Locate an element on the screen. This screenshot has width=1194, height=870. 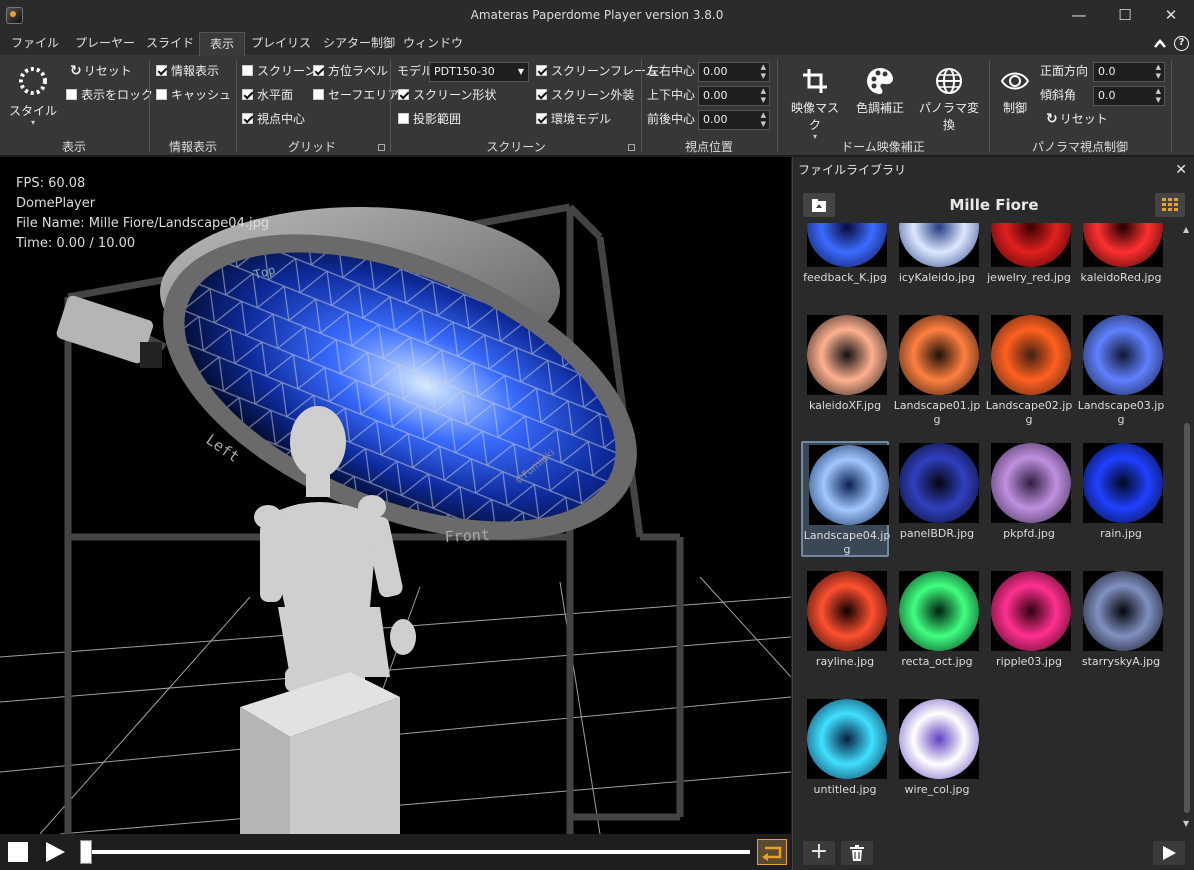
loop-button is located at coordinates (772, 852).